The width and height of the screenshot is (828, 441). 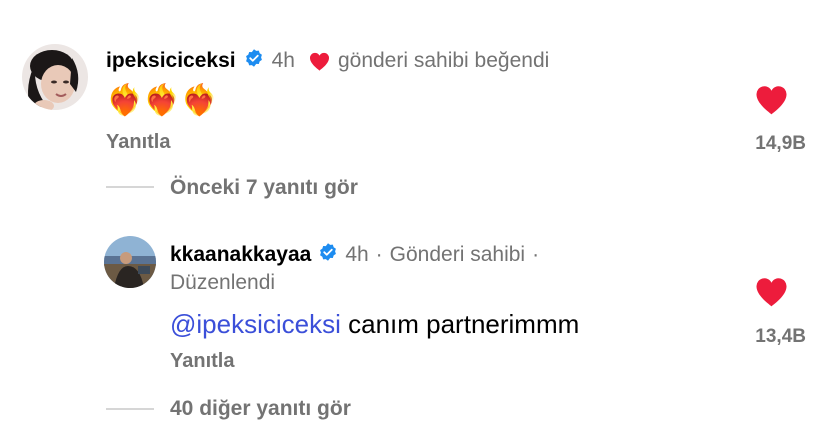 What do you see at coordinates (223, 282) in the screenshot?
I see `edited-label: Düzenlendi` at bounding box center [223, 282].